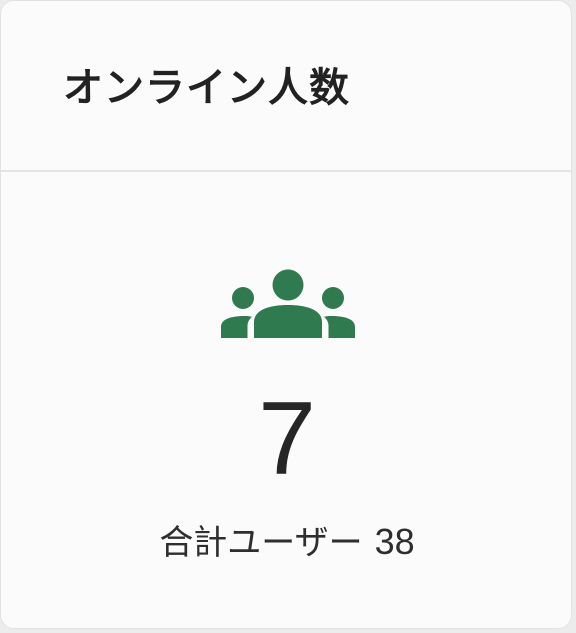 The width and height of the screenshot is (576, 633). Describe the element at coordinates (206, 88) in the screenshot. I see `card-title: オンライン人数` at that location.